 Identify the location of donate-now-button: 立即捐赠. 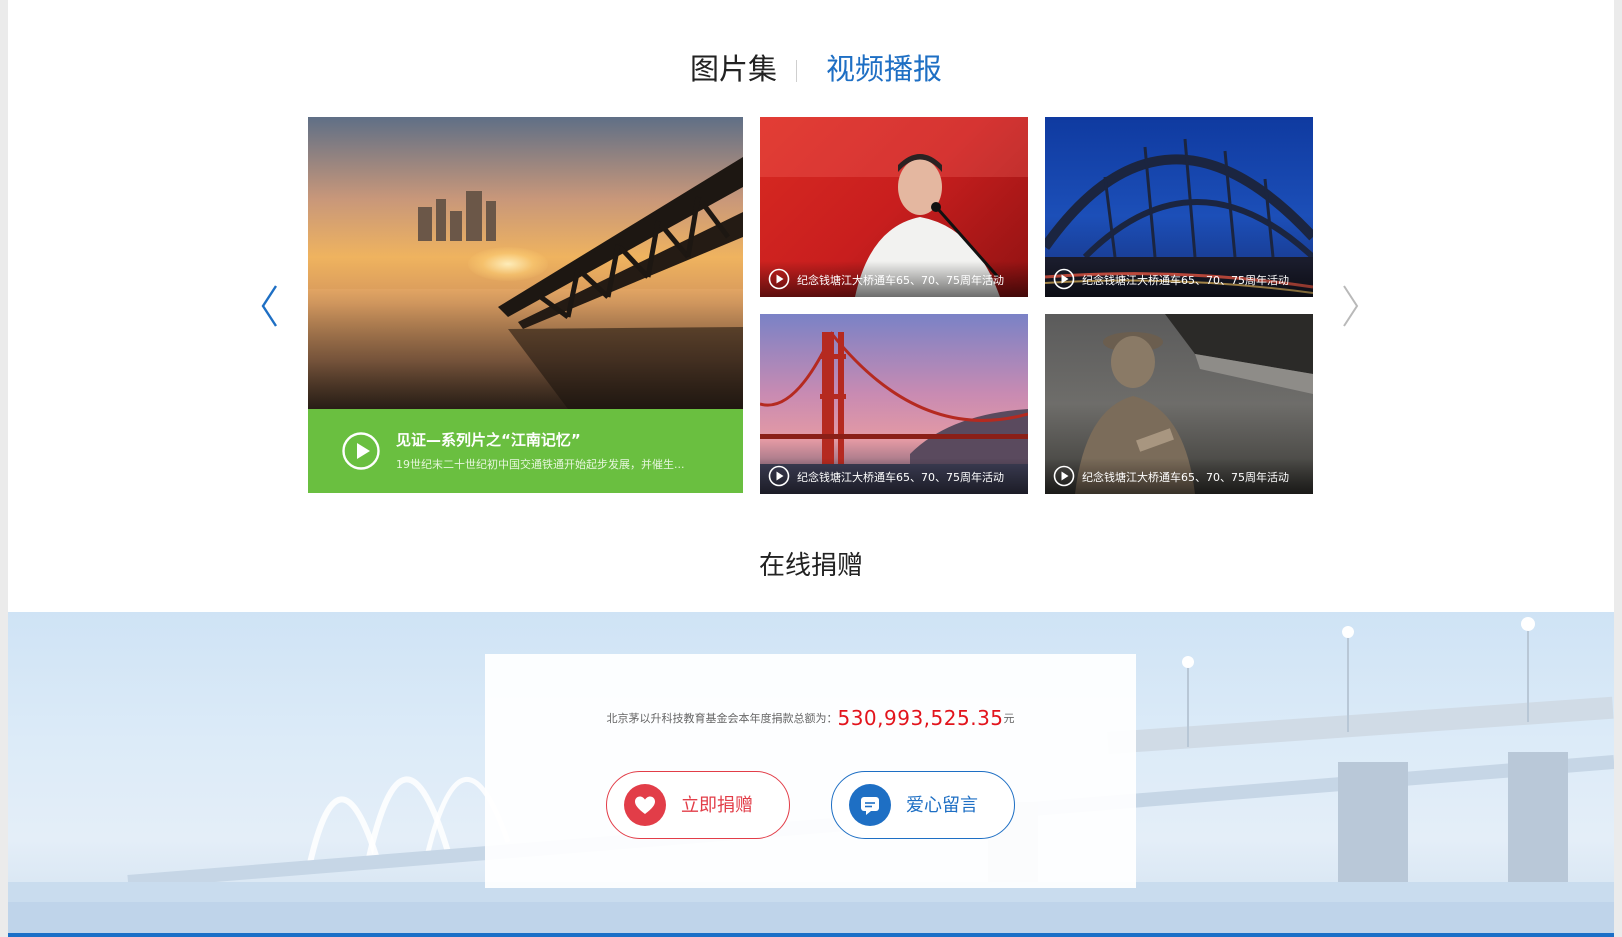
(698, 805).